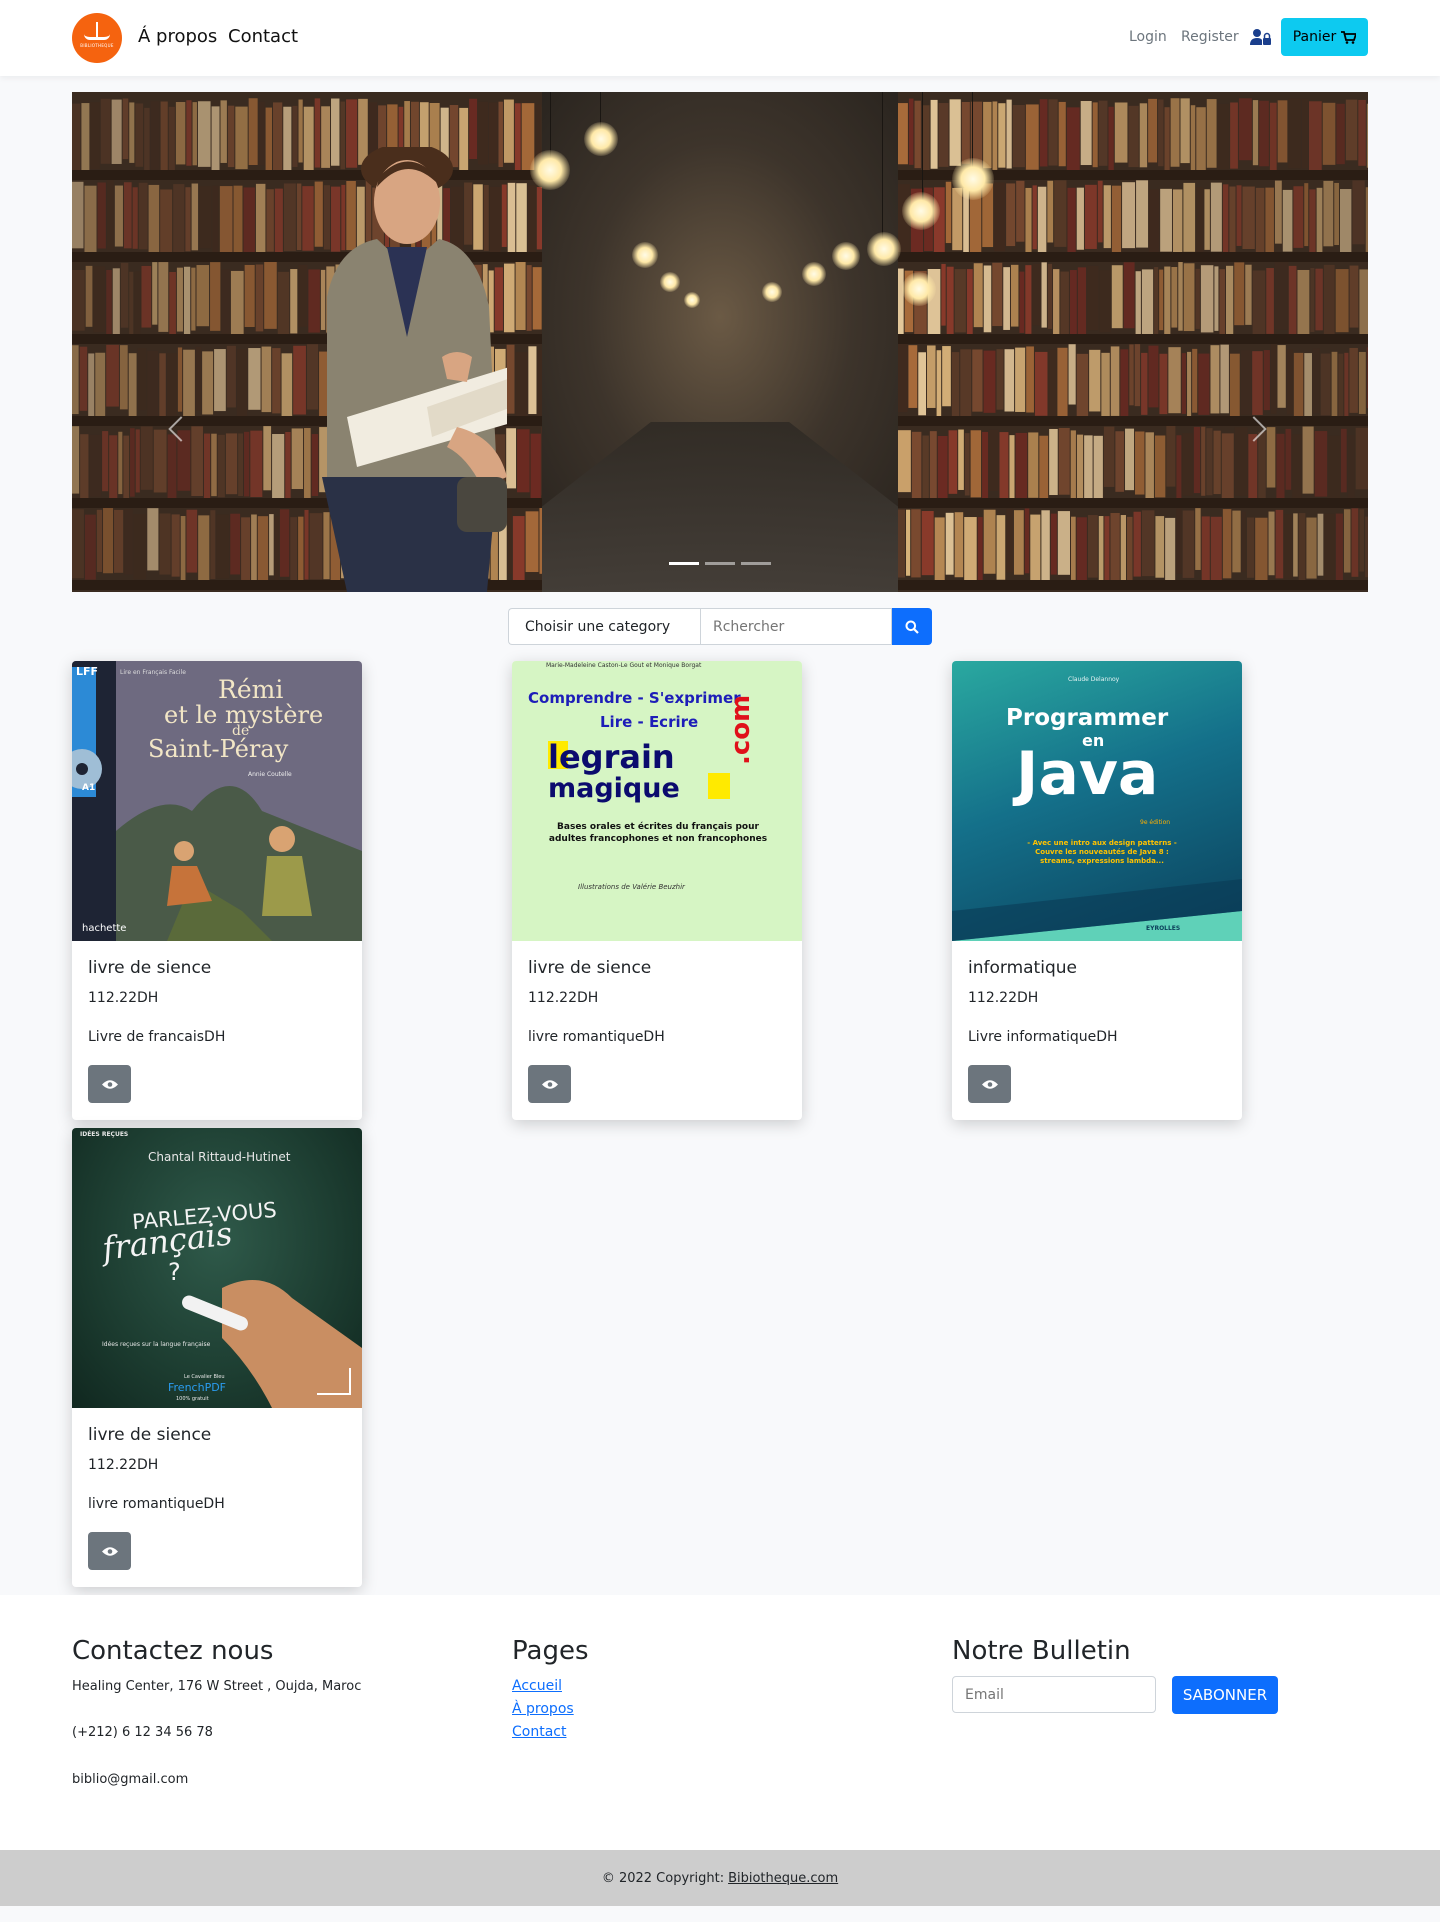  Describe the element at coordinates (197, 1387) in the screenshot. I see `cover-source: FrenchPDF` at that location.